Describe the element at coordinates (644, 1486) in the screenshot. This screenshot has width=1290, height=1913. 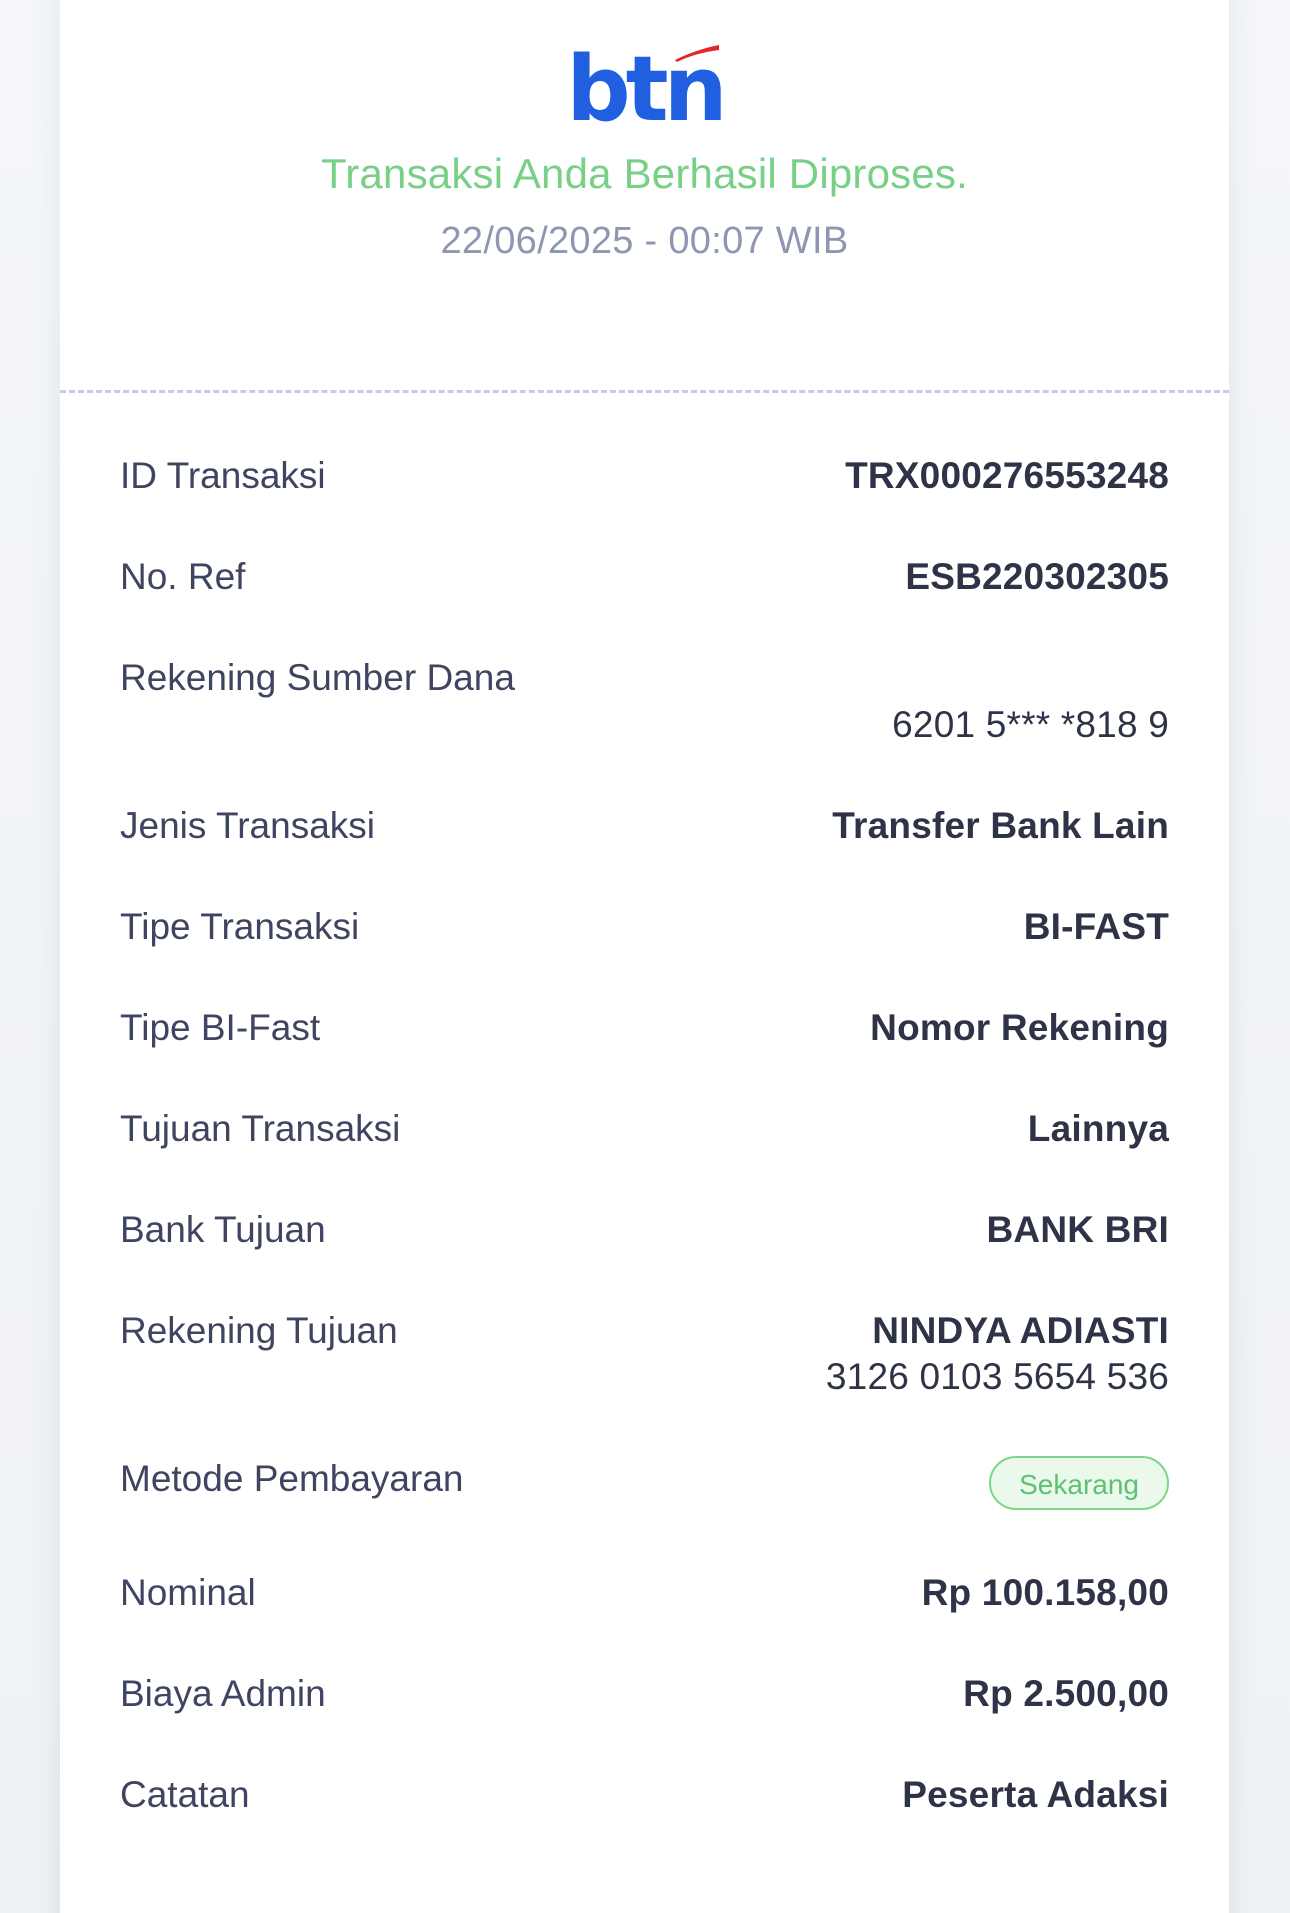
I see `row-metode-pembayaran: Metode Pembayaran Sekarang` at that location.